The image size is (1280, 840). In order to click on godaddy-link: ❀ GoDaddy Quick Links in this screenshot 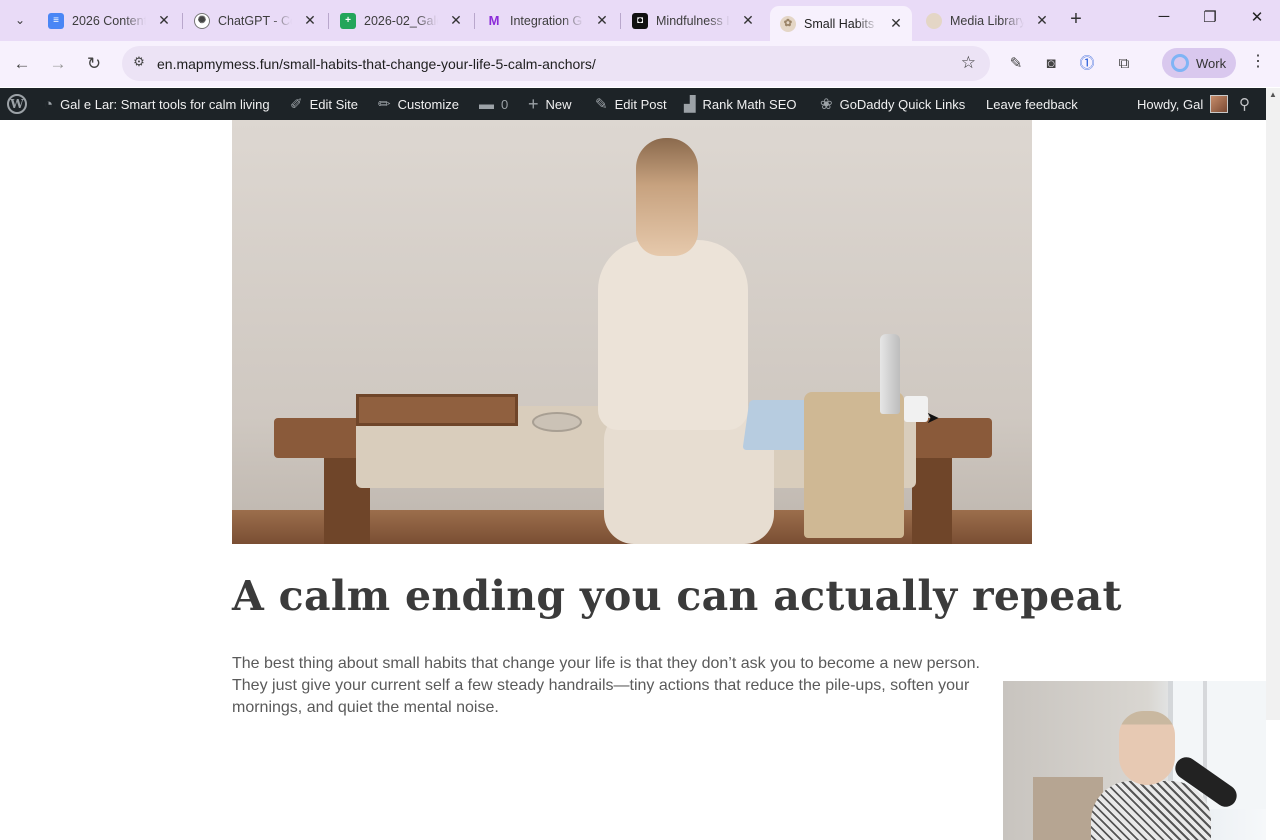, I will do `click(892, 104)`.